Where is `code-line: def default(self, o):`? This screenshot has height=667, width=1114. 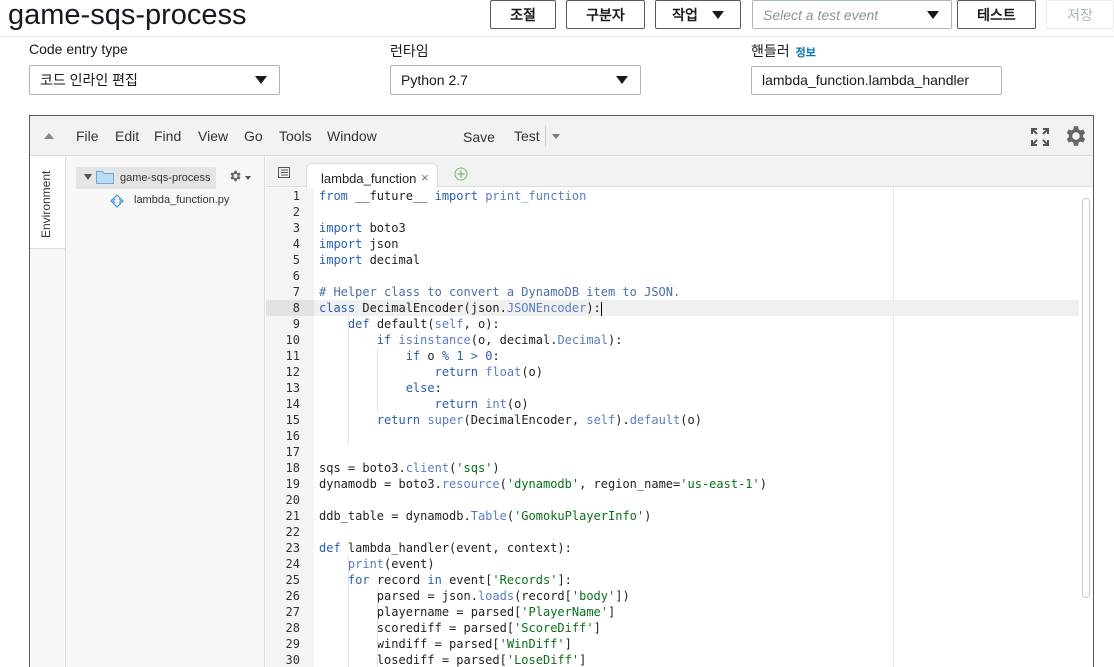
code-line: def default(self, o): is located at coordinates (696, 324).